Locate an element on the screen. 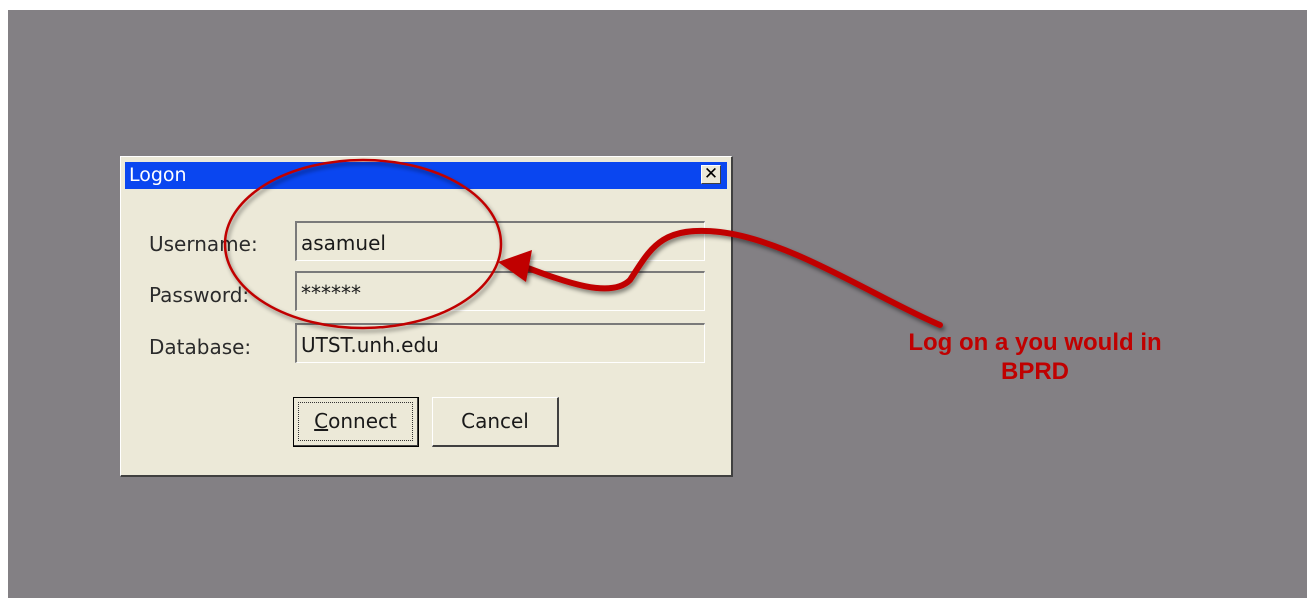  annotation-line-2: BPRD is located at coordinates (1034, 371).